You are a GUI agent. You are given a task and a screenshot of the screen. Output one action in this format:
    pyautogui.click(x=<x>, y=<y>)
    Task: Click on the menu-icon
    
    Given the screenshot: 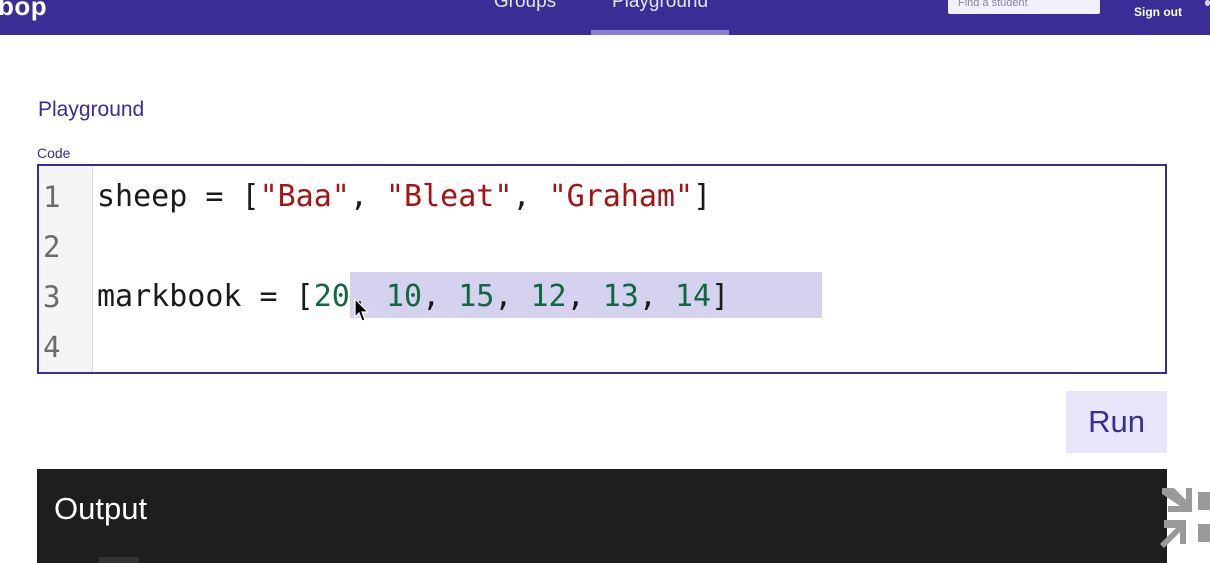 What is the action you would take?
    pyautogui.click(x=1207, y=3)
    